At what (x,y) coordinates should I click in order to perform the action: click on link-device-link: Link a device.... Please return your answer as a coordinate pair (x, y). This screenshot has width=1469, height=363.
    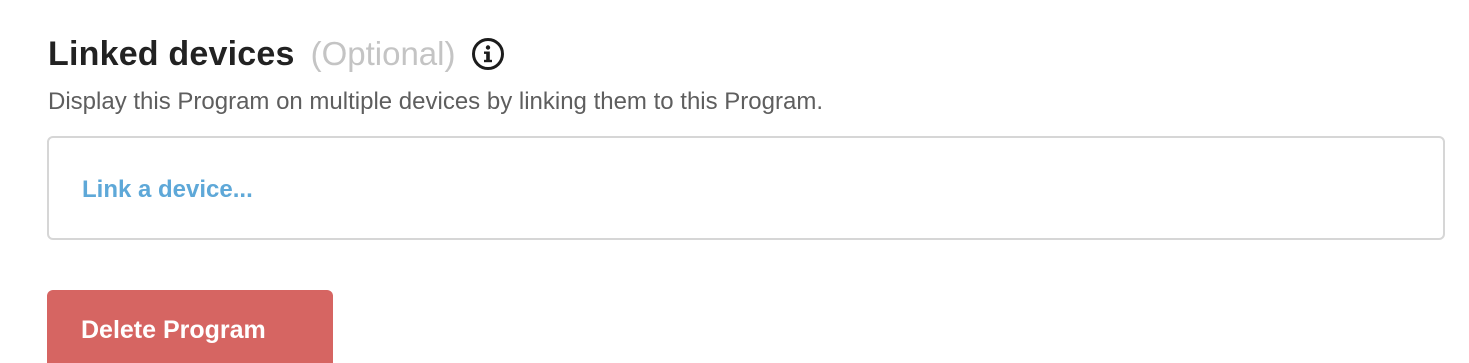
    Looking at the image, I should click on (167, 190).